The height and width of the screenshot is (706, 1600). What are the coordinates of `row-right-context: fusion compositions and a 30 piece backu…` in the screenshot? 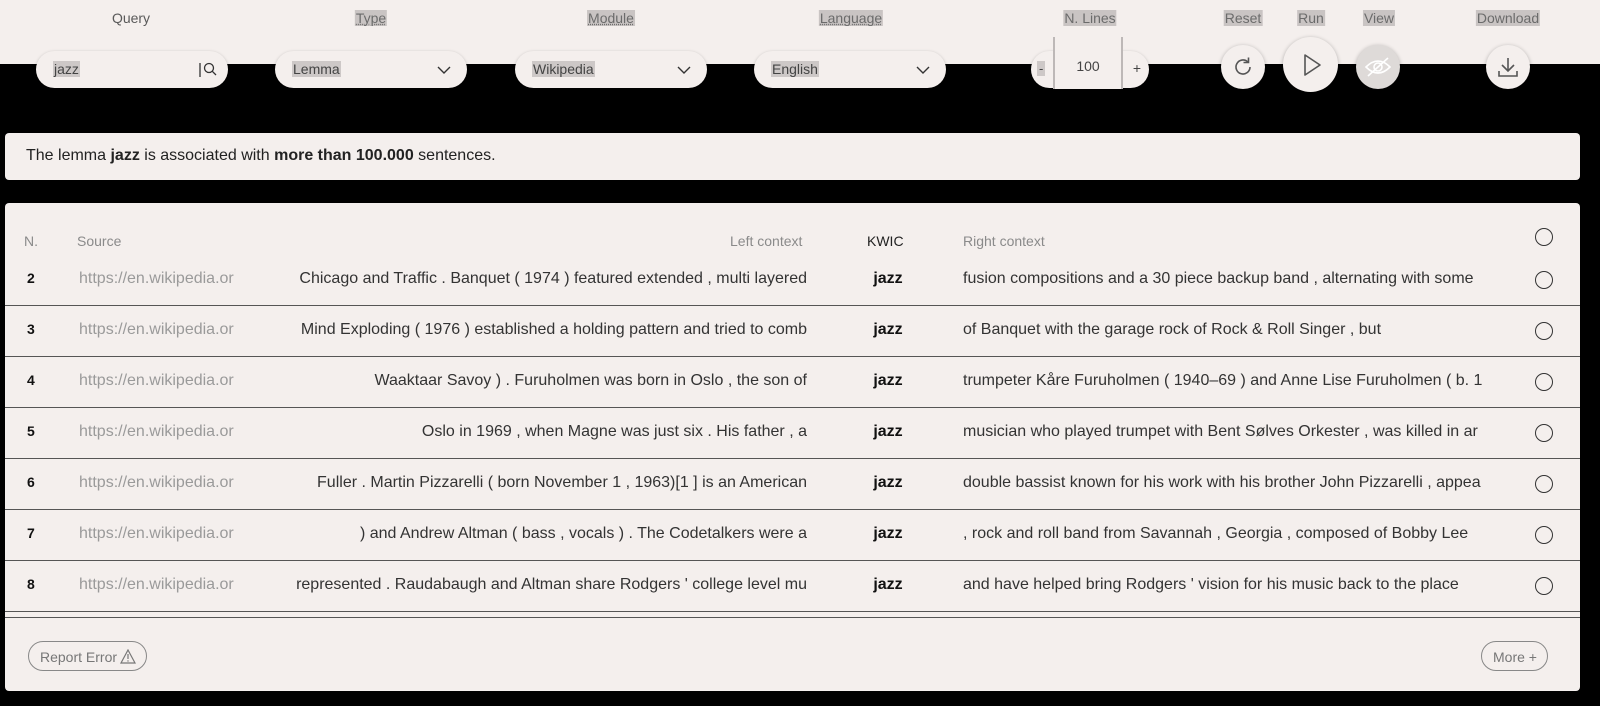 It's located at (1218, 278).